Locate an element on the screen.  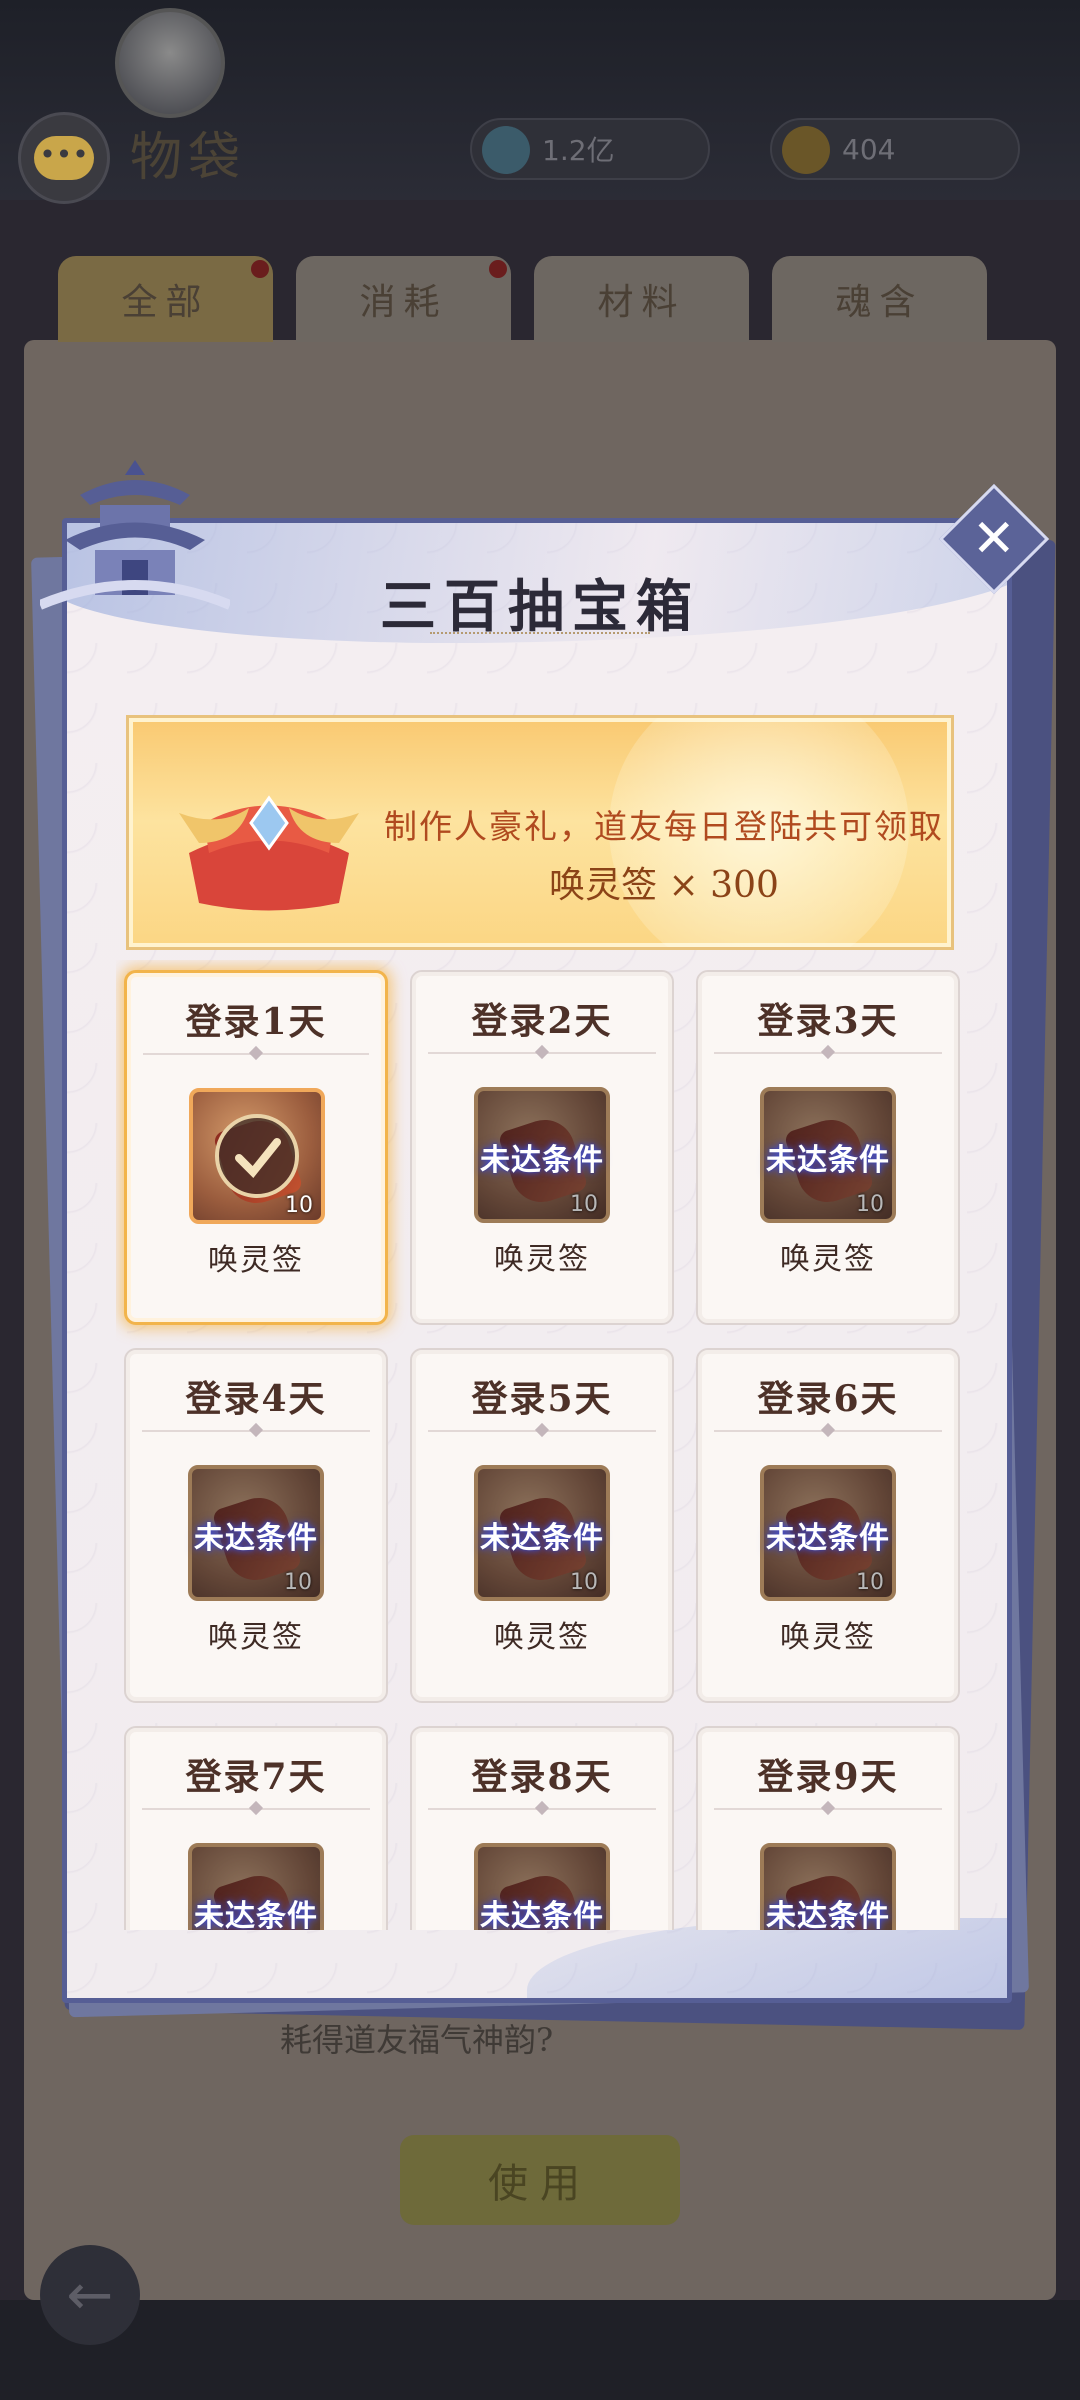
chat-bubble-icon is located at coordinates (64, 158).